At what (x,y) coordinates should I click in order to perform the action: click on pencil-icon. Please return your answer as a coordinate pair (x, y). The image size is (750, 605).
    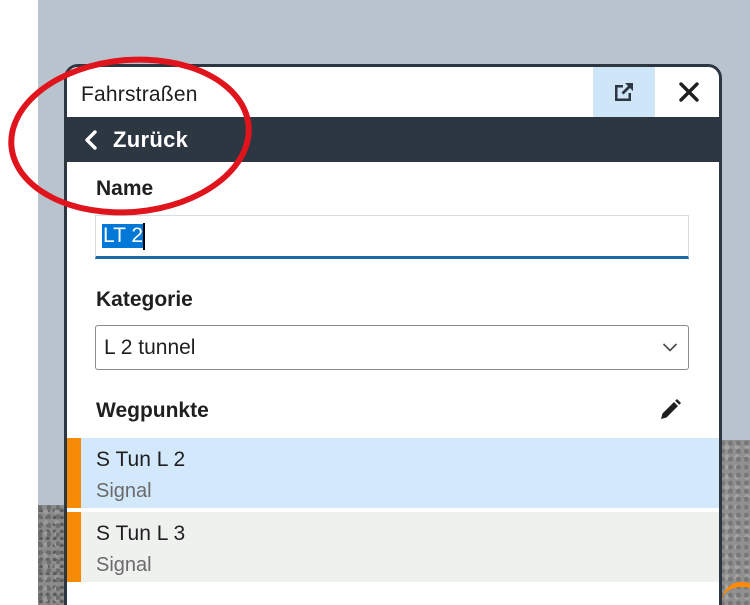
    Looking at the image, I should click on (670, 410).